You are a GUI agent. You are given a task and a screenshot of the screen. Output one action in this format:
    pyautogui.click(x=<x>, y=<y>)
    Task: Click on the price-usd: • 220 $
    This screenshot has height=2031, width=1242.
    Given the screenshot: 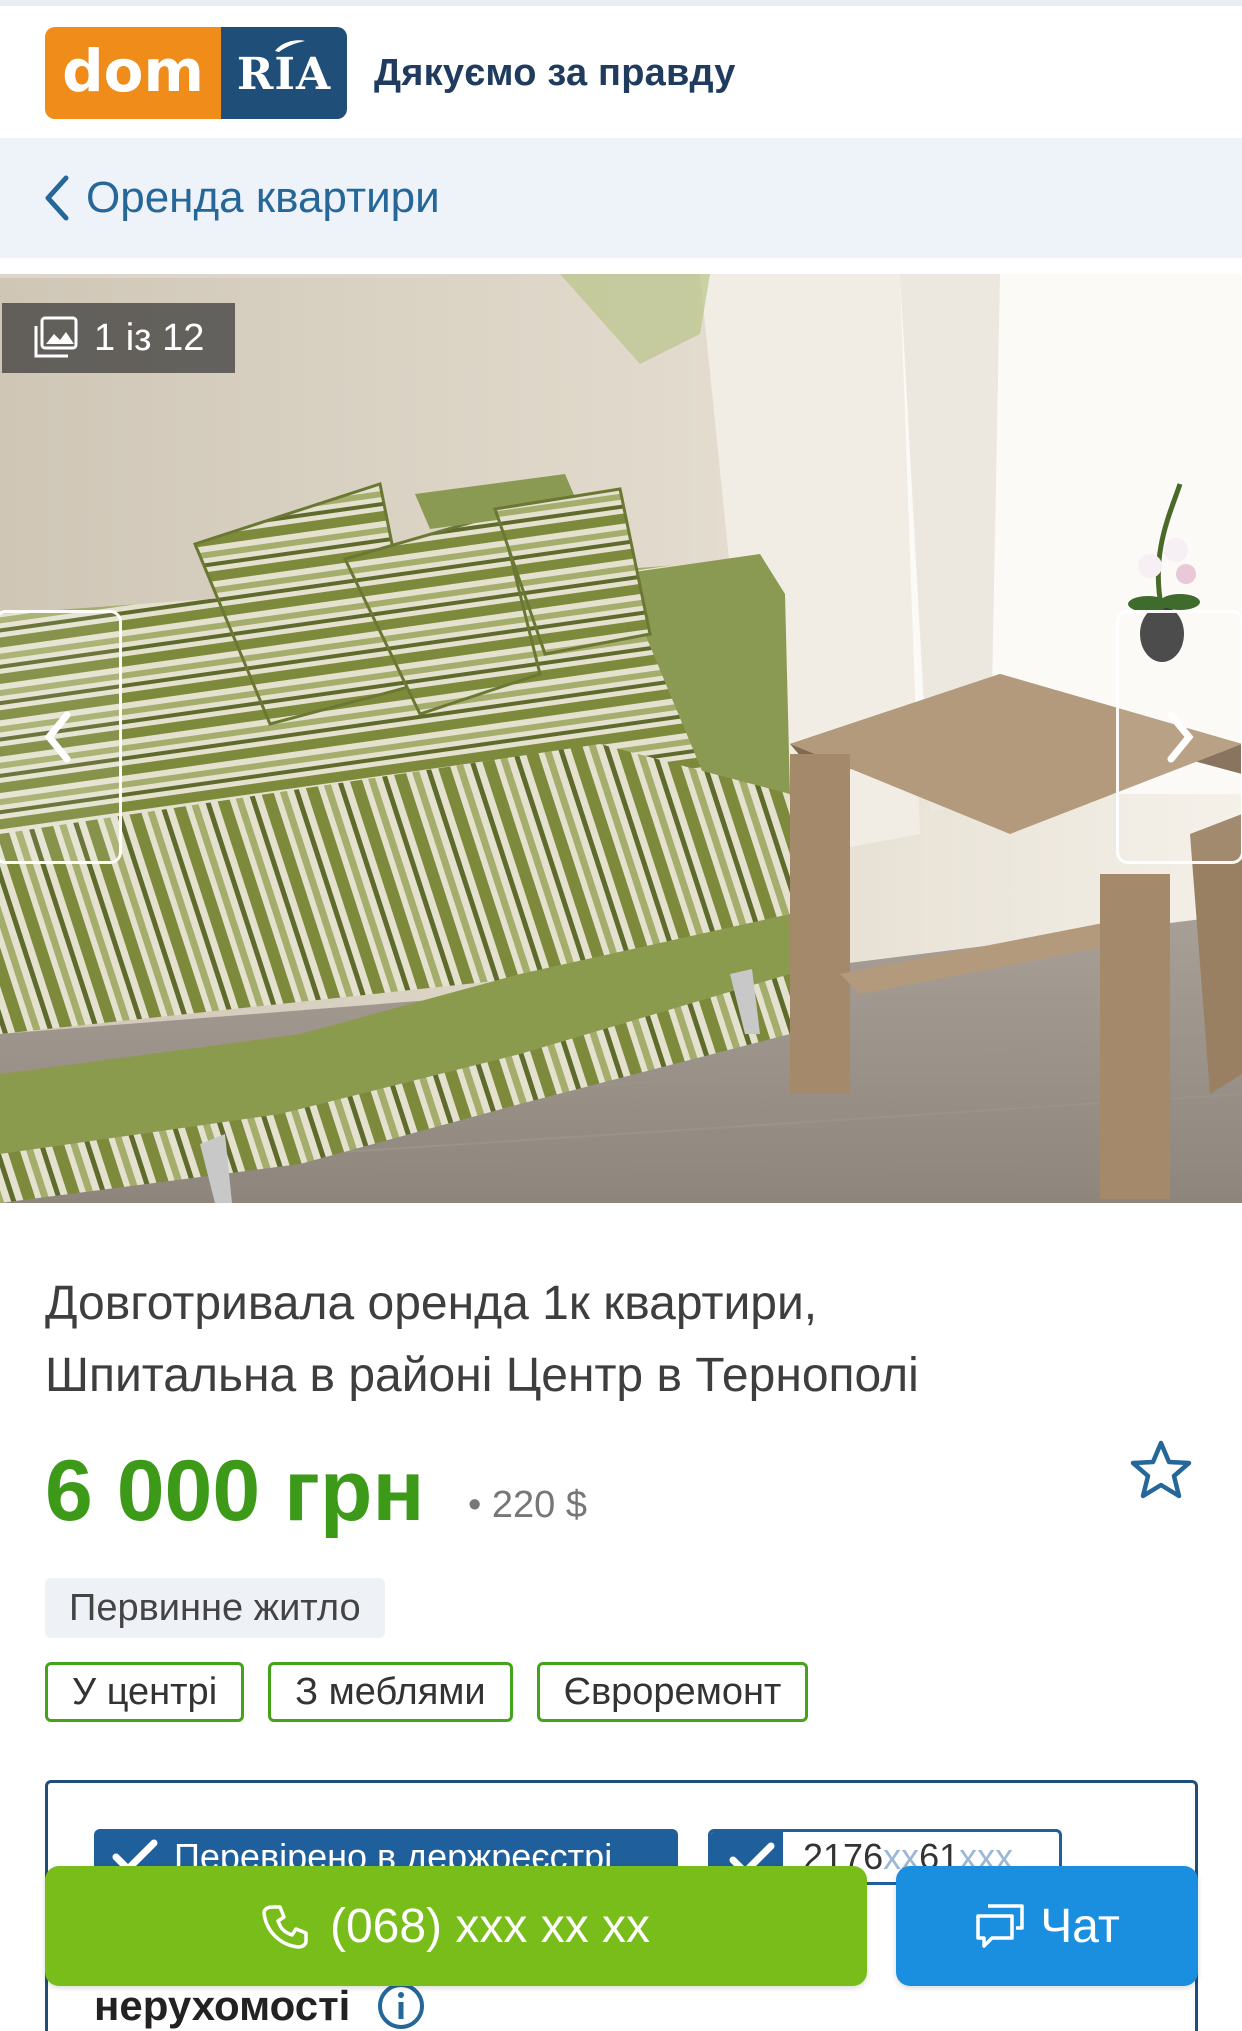 What is the action you would take?
    pyautogui.click(x=527, y=1505)
    